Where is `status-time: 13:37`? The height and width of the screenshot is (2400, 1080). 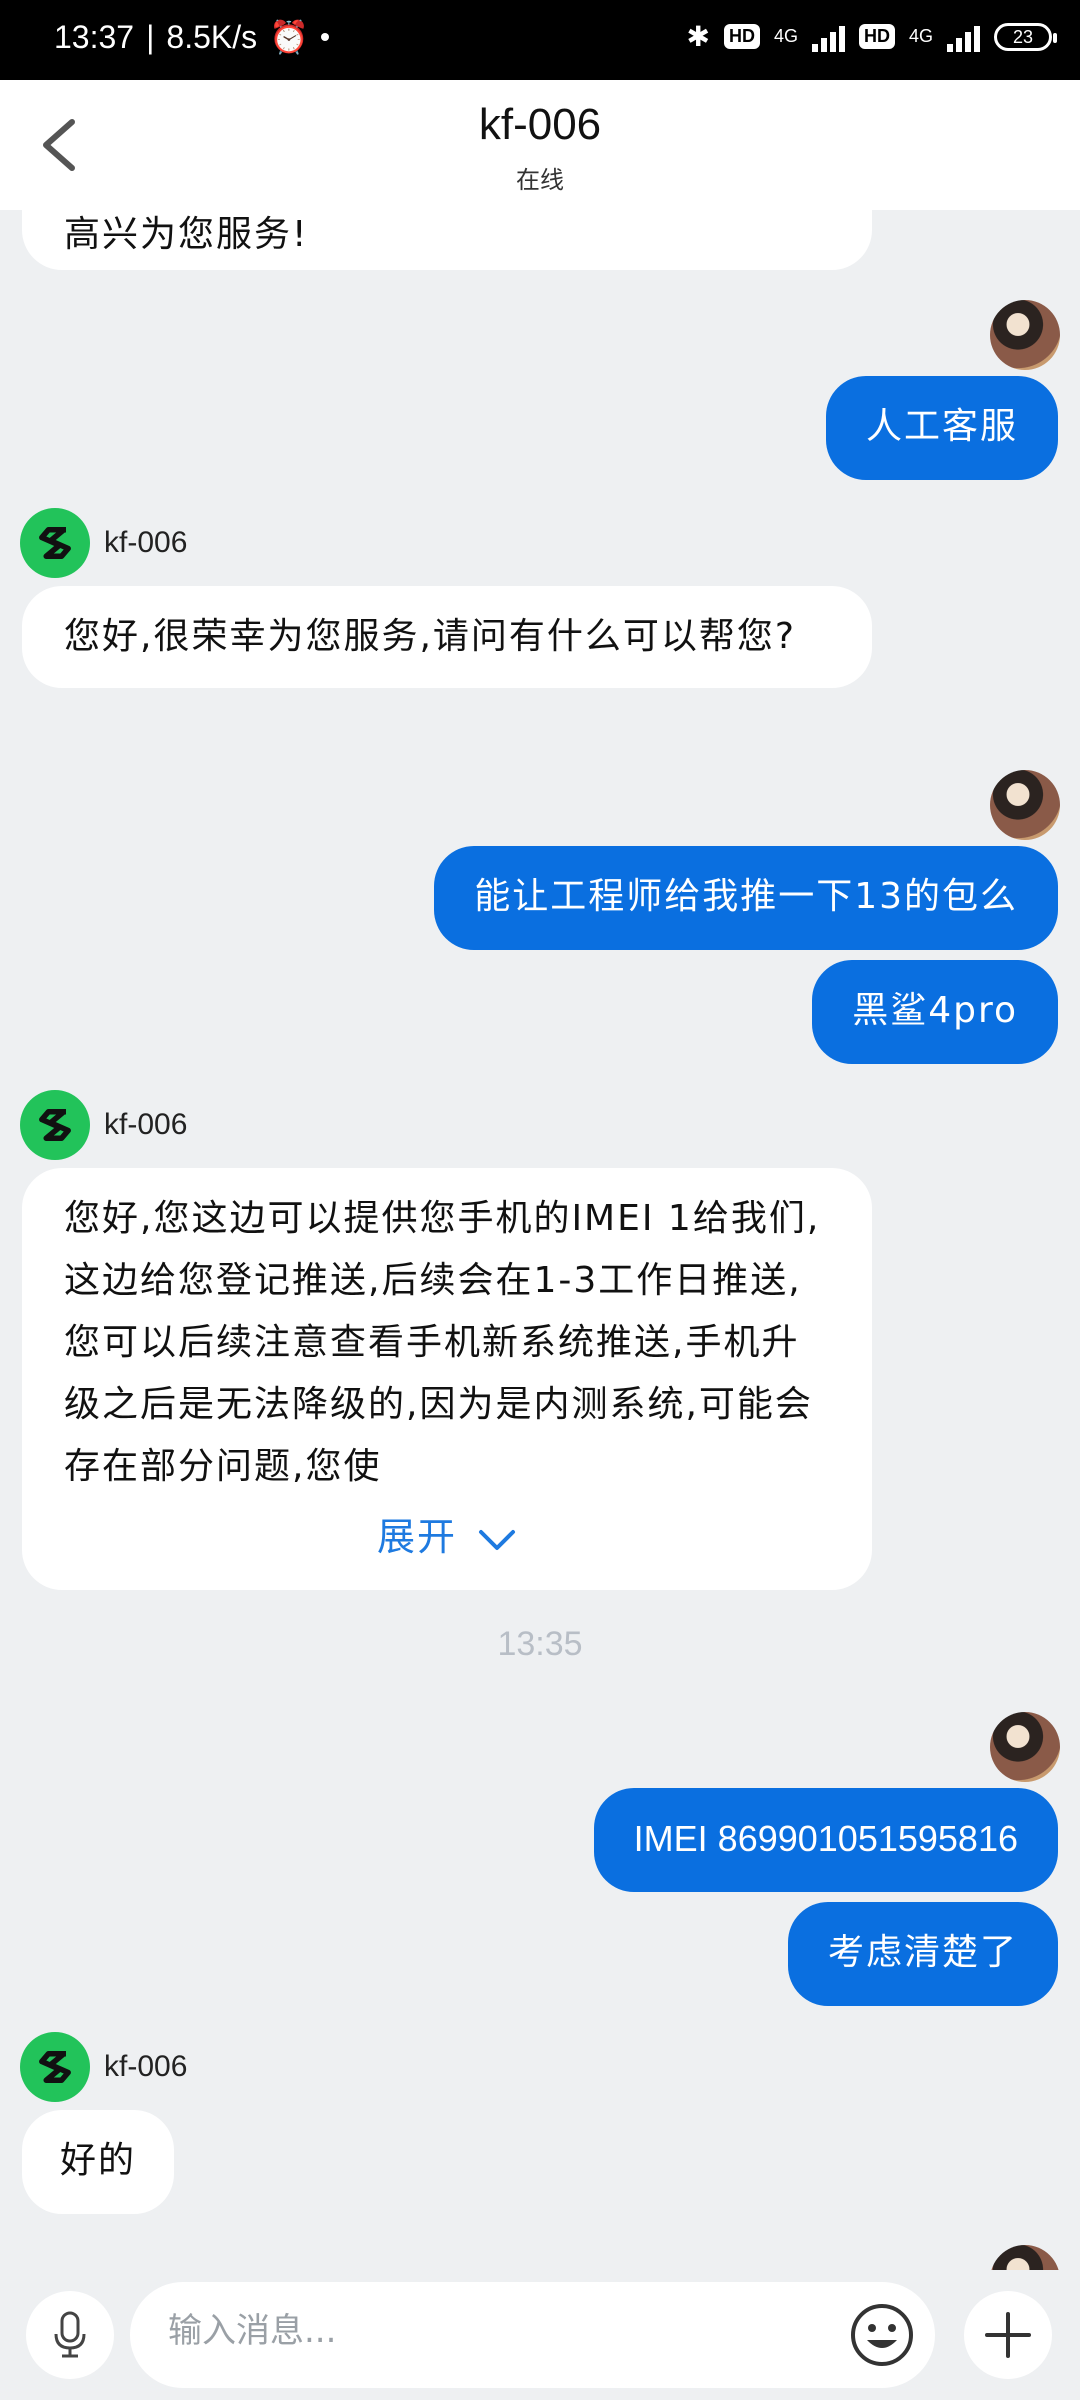 status-time: 13:37 is located at coordinates (94, 36).